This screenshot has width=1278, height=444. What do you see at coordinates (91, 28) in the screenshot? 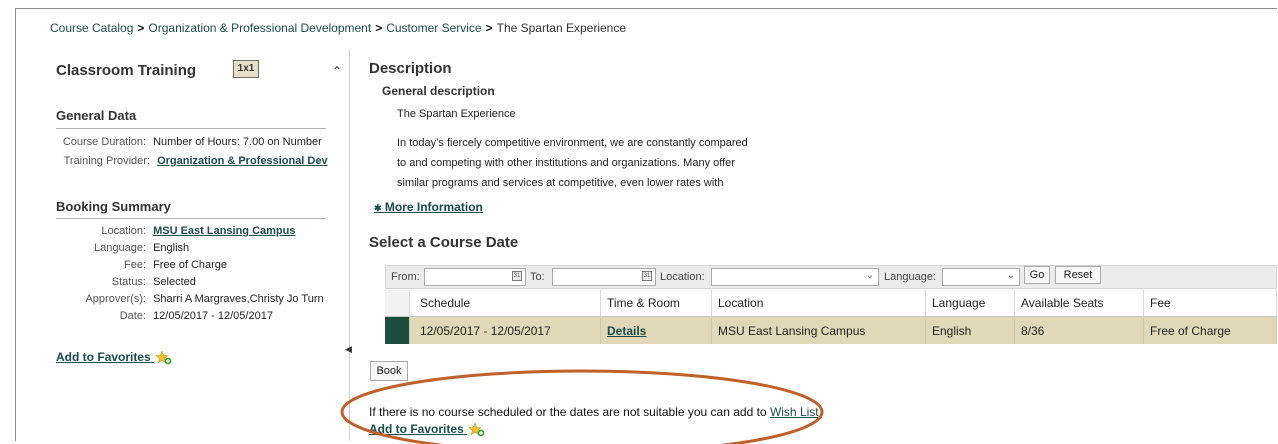
I see `breadcrumb-course-catalog: Course Catalog` at bounding box center [91, 28].